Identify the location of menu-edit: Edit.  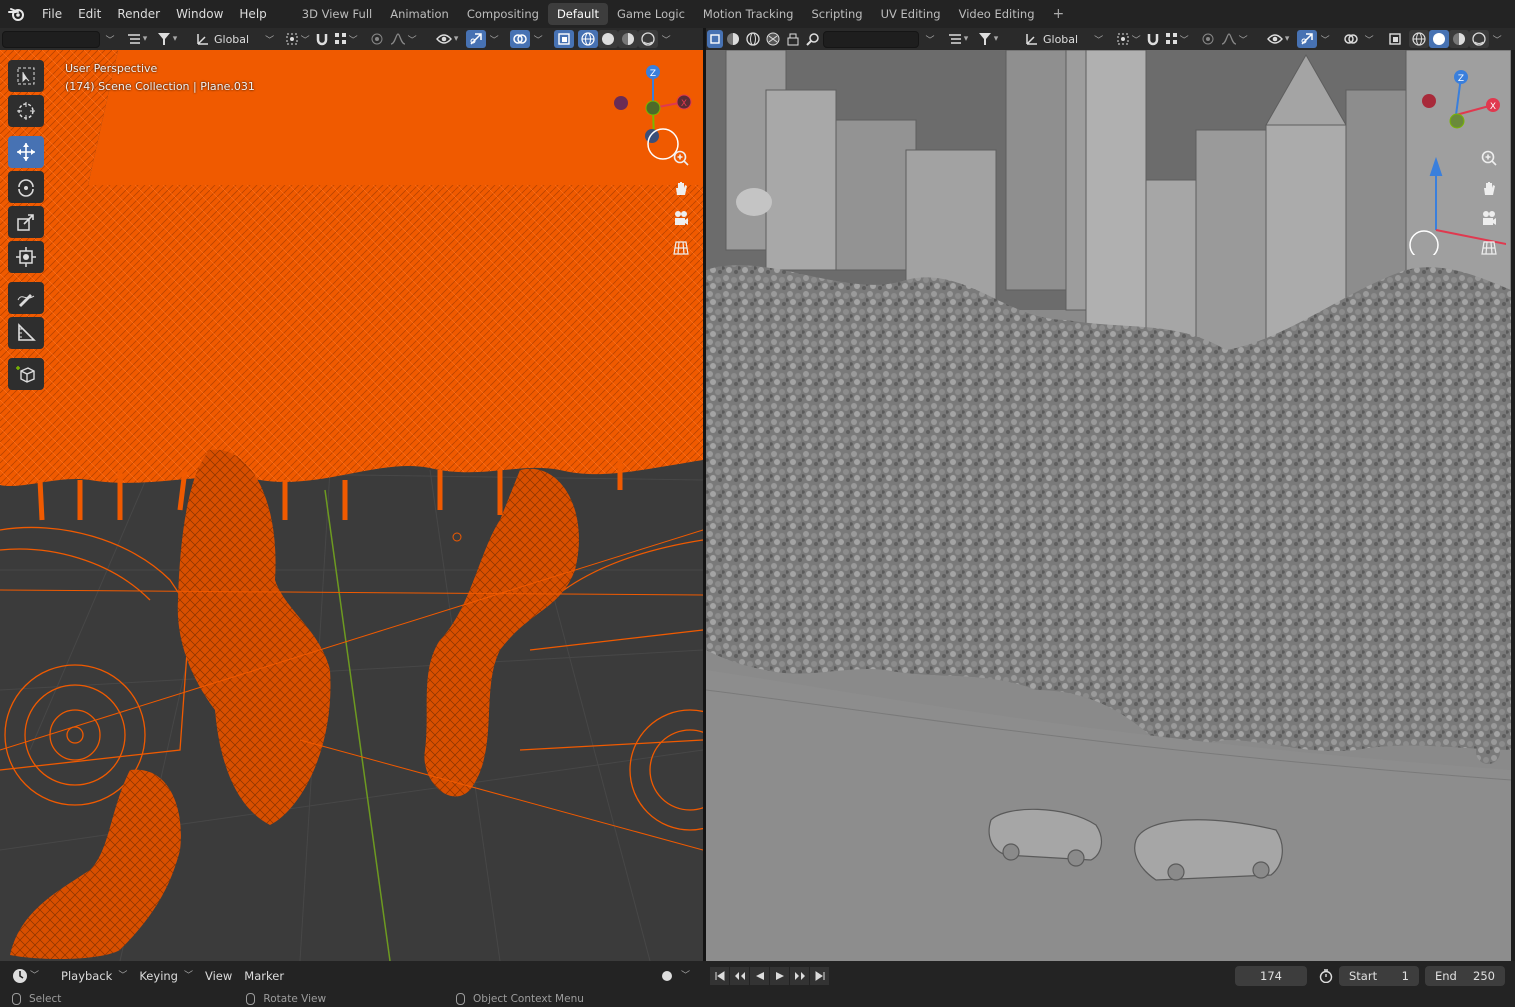
(89, 14).